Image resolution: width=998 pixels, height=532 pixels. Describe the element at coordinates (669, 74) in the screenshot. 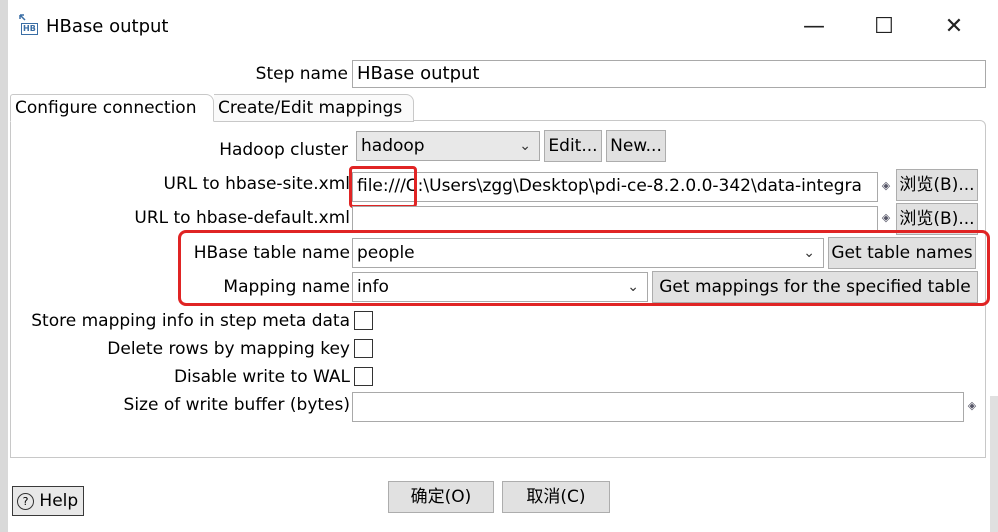

I see `step-name-input: HBase output` at that location.